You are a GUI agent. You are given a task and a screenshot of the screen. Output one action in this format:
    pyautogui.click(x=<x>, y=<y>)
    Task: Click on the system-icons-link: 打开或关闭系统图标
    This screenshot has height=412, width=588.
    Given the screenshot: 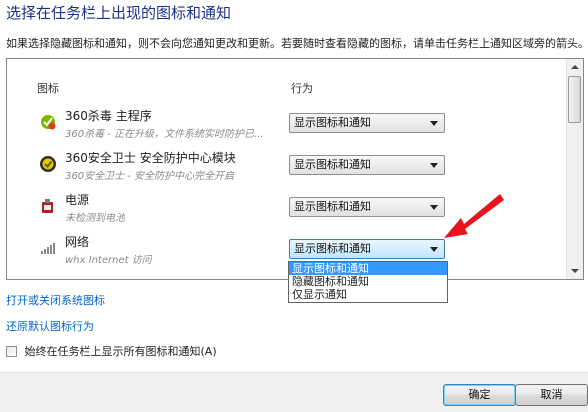 What is the action you would take?
    pyautogui.click(x=55, y=300)
    